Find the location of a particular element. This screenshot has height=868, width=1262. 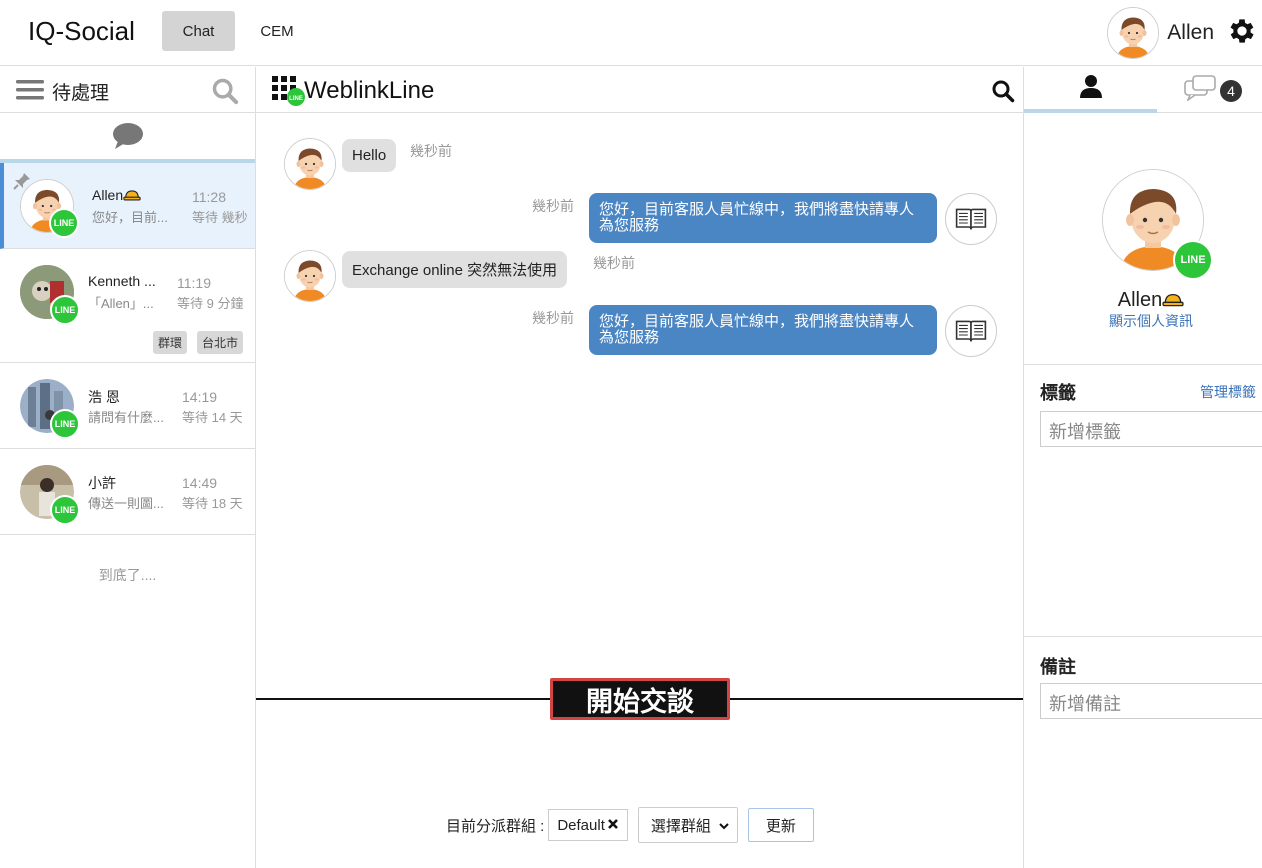

conversation-time: 14:19 is located at coordinates (200, 397).